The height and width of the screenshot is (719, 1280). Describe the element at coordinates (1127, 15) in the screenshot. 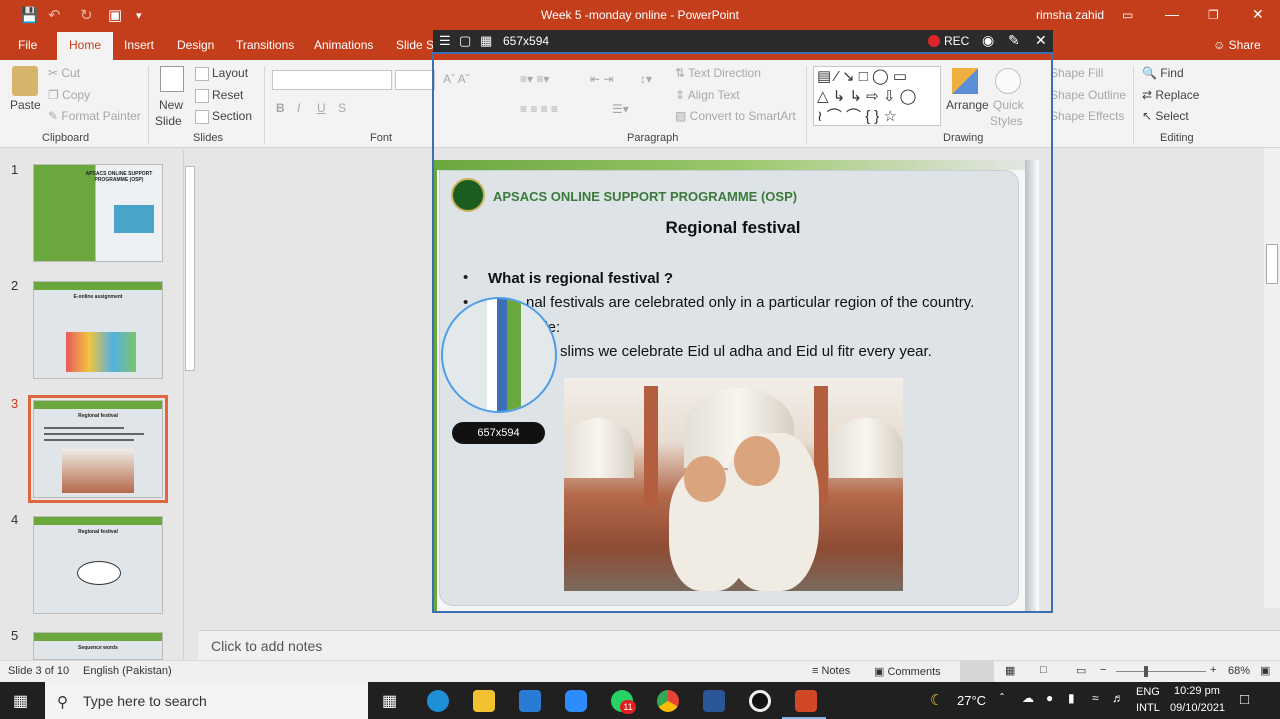

I see `ribbon-display-icon: ▭` at that location.